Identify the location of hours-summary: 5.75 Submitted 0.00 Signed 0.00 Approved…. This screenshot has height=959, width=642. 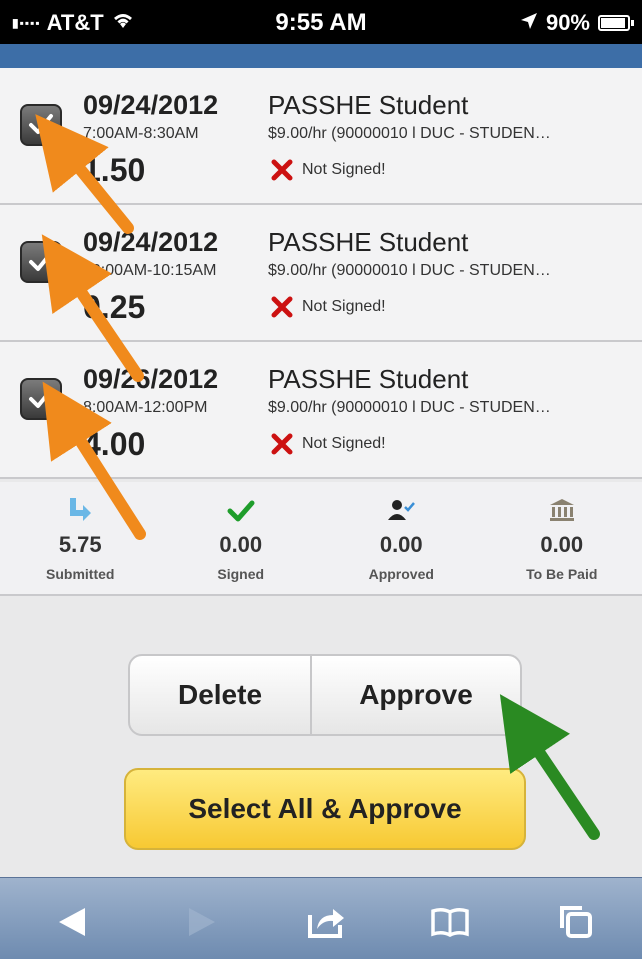
(321, 539).